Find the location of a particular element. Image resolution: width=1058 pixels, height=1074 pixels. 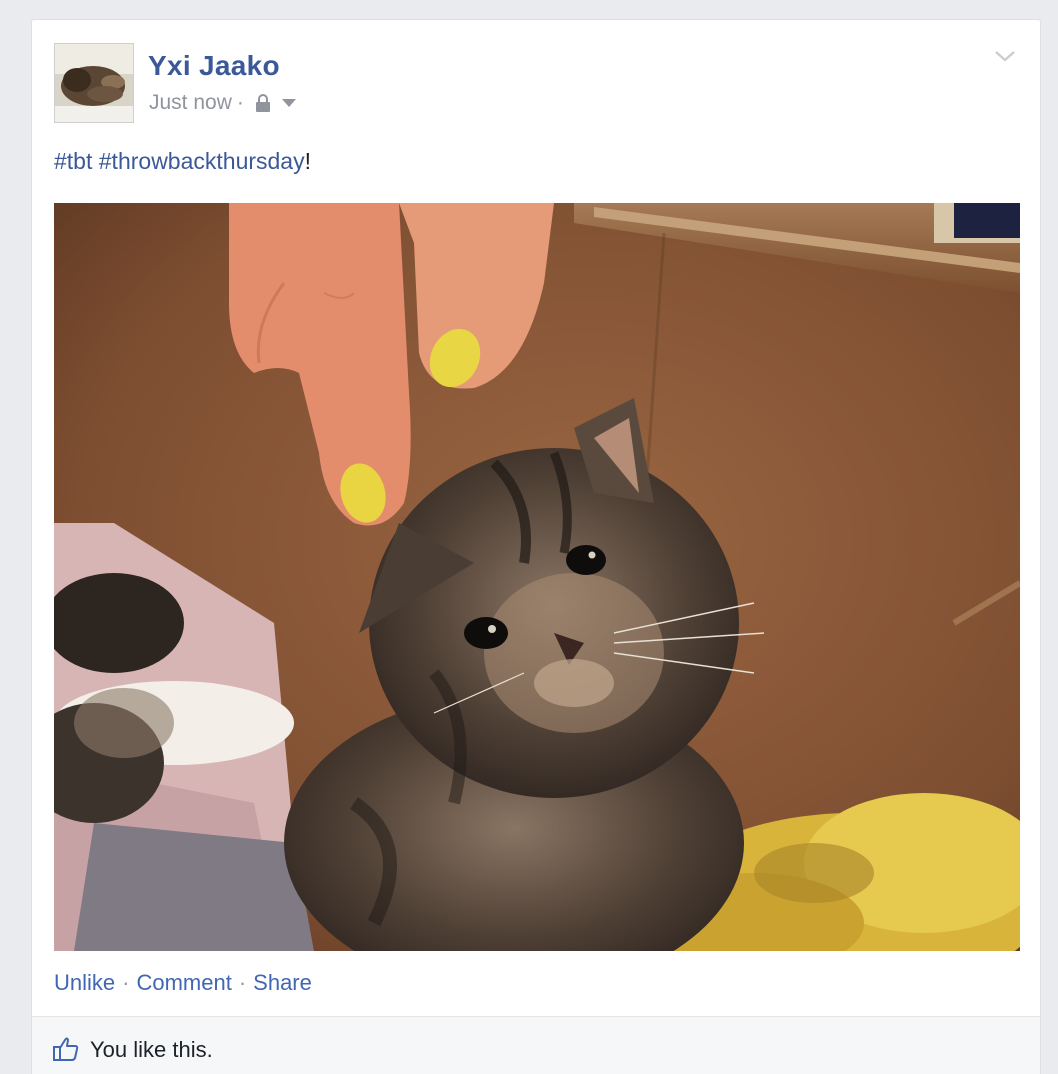

comment-button: Comment is located at coordinates (183, 982).